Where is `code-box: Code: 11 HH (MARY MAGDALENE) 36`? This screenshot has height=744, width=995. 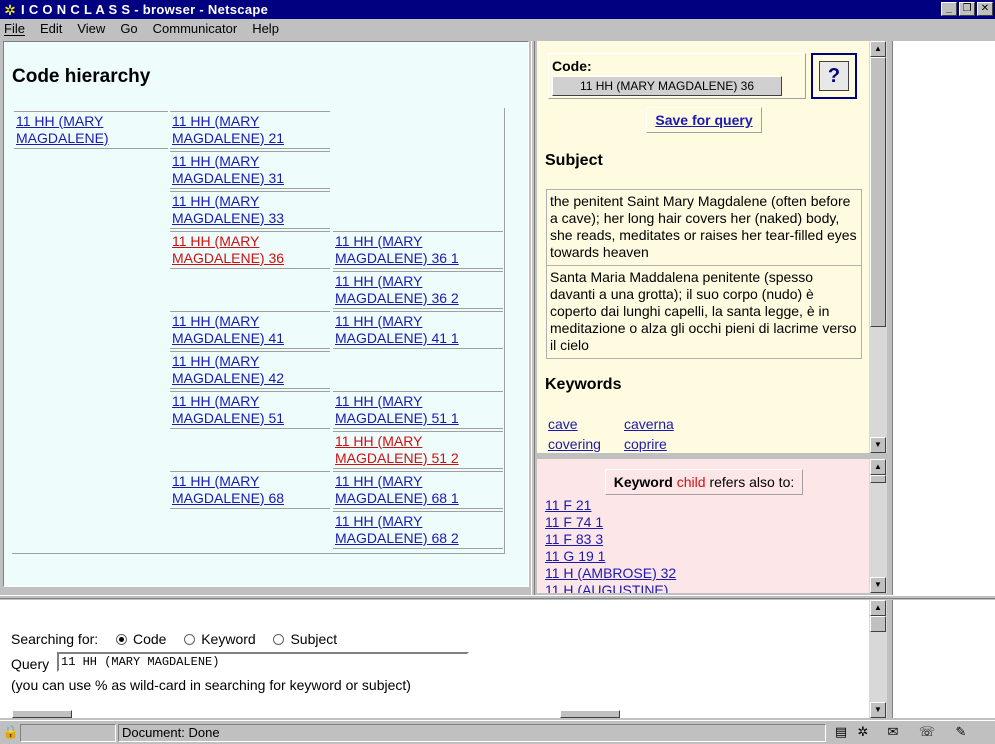 code-box: Code: 11 HH (MARY MAGDALENE) 36 is located at coordinates (677, 76).